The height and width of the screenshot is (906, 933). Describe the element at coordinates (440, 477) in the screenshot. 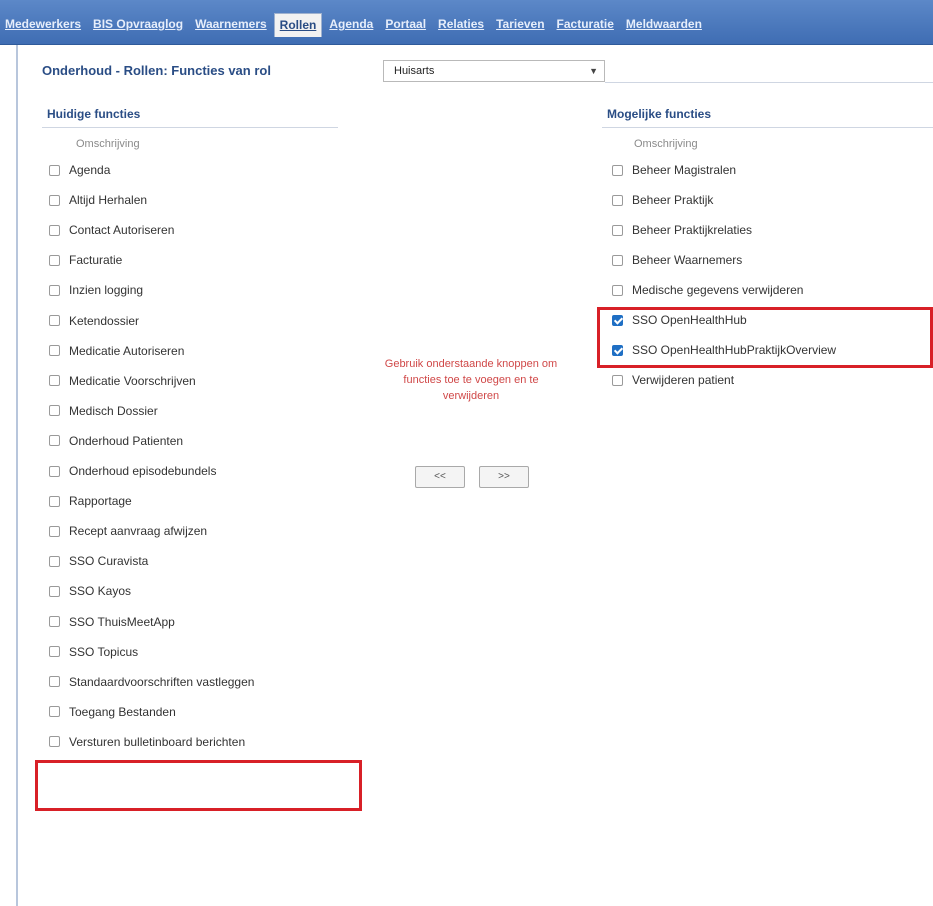

I see `add-function-button: <<` at that location.